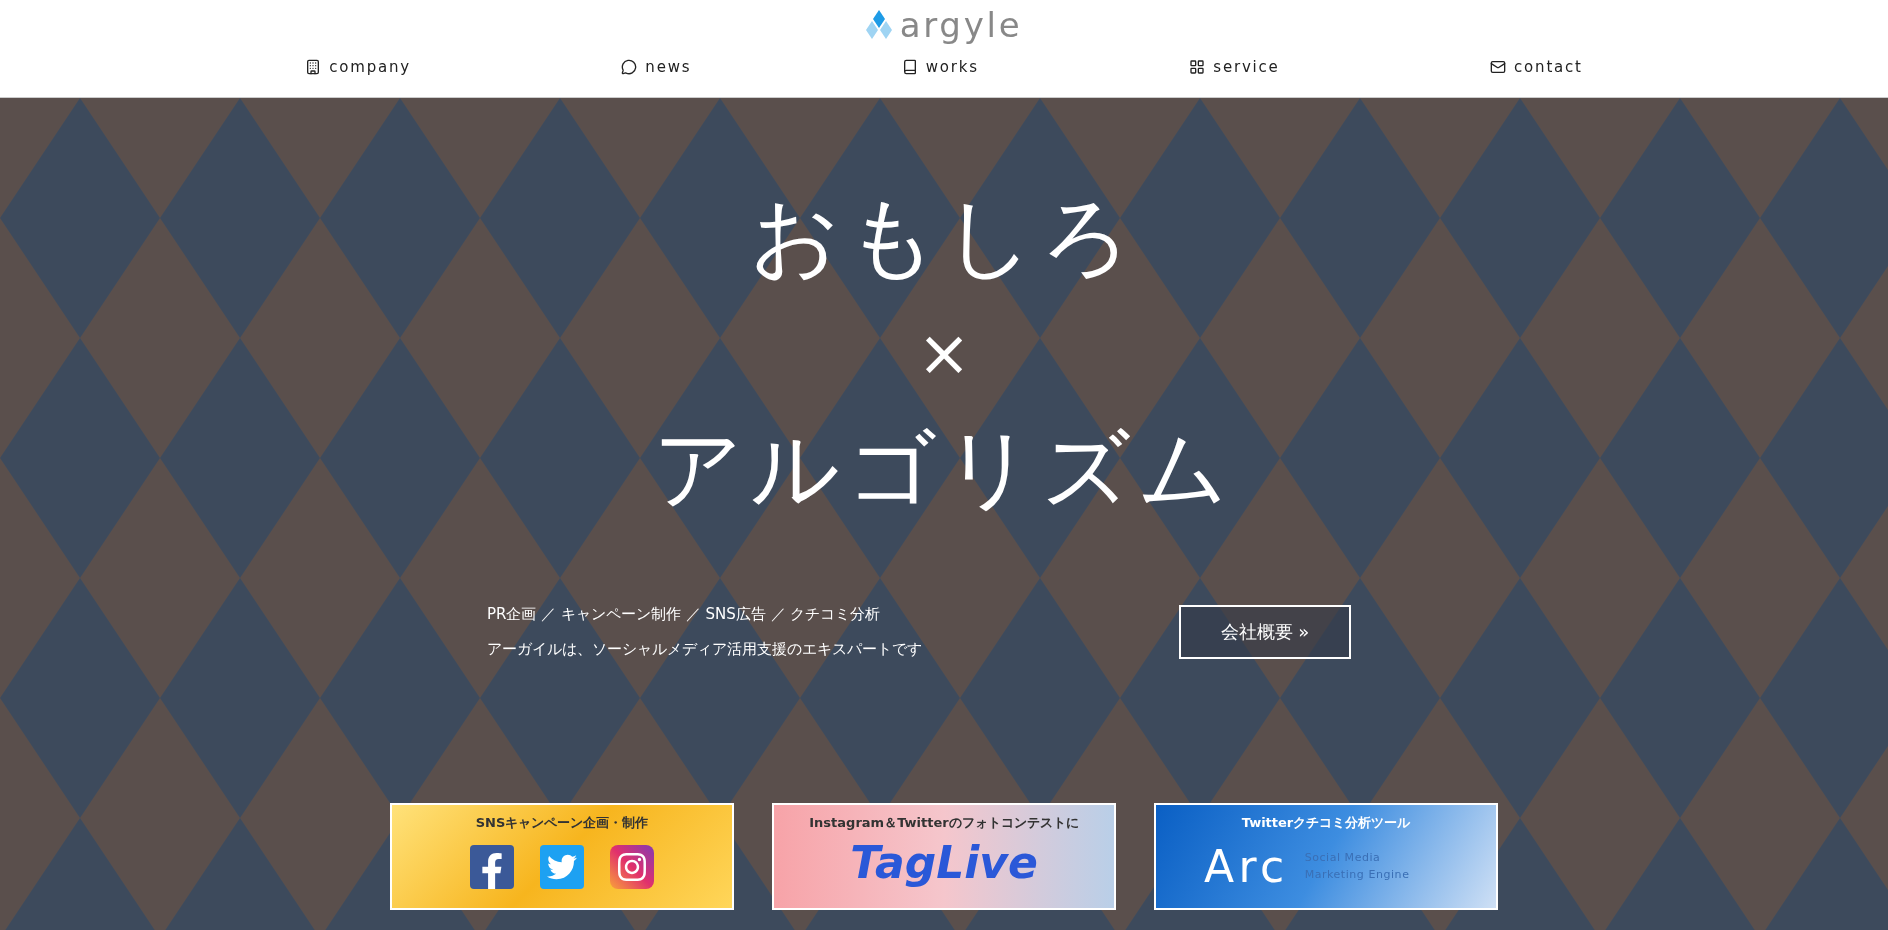 The image size is (1888, 930). I want to click on nav-link: company, so click(358, 67).